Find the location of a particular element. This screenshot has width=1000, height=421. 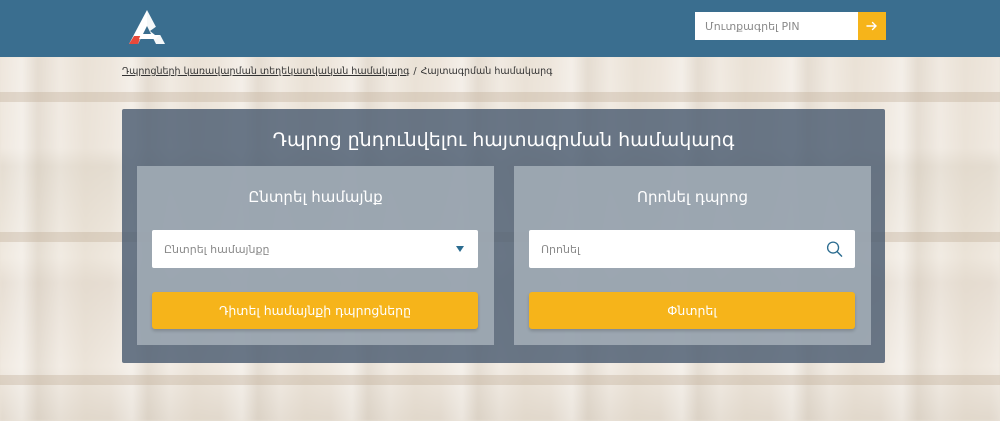

arrow-right-icon is located at coordinates (871, 26).